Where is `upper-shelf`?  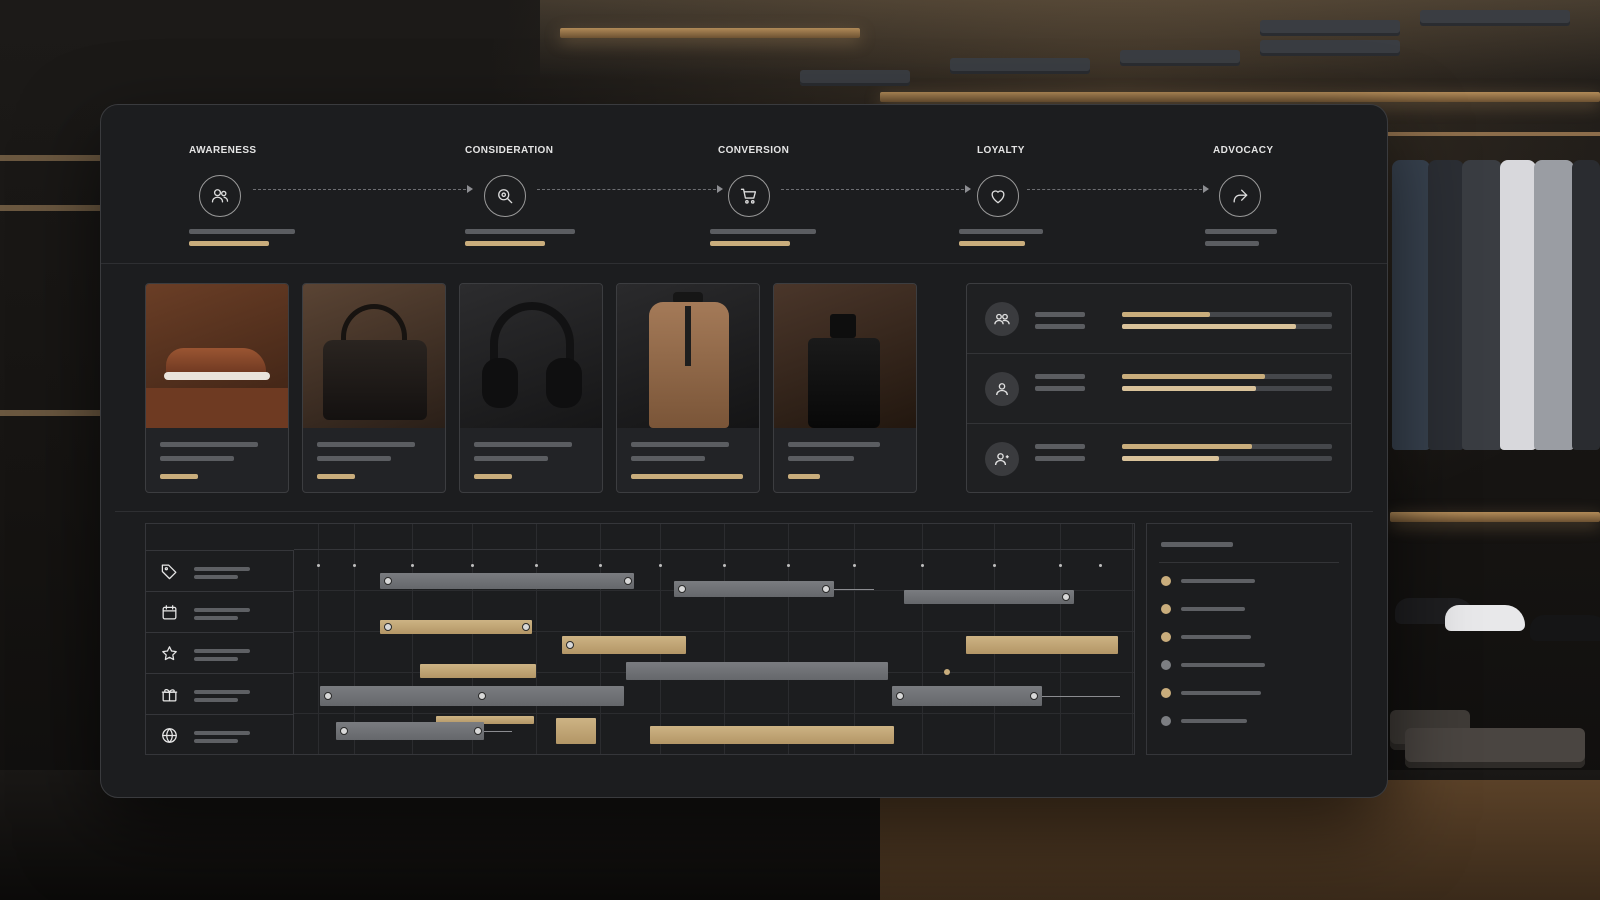
upper-shelf is located at coordinates (1240, 97).